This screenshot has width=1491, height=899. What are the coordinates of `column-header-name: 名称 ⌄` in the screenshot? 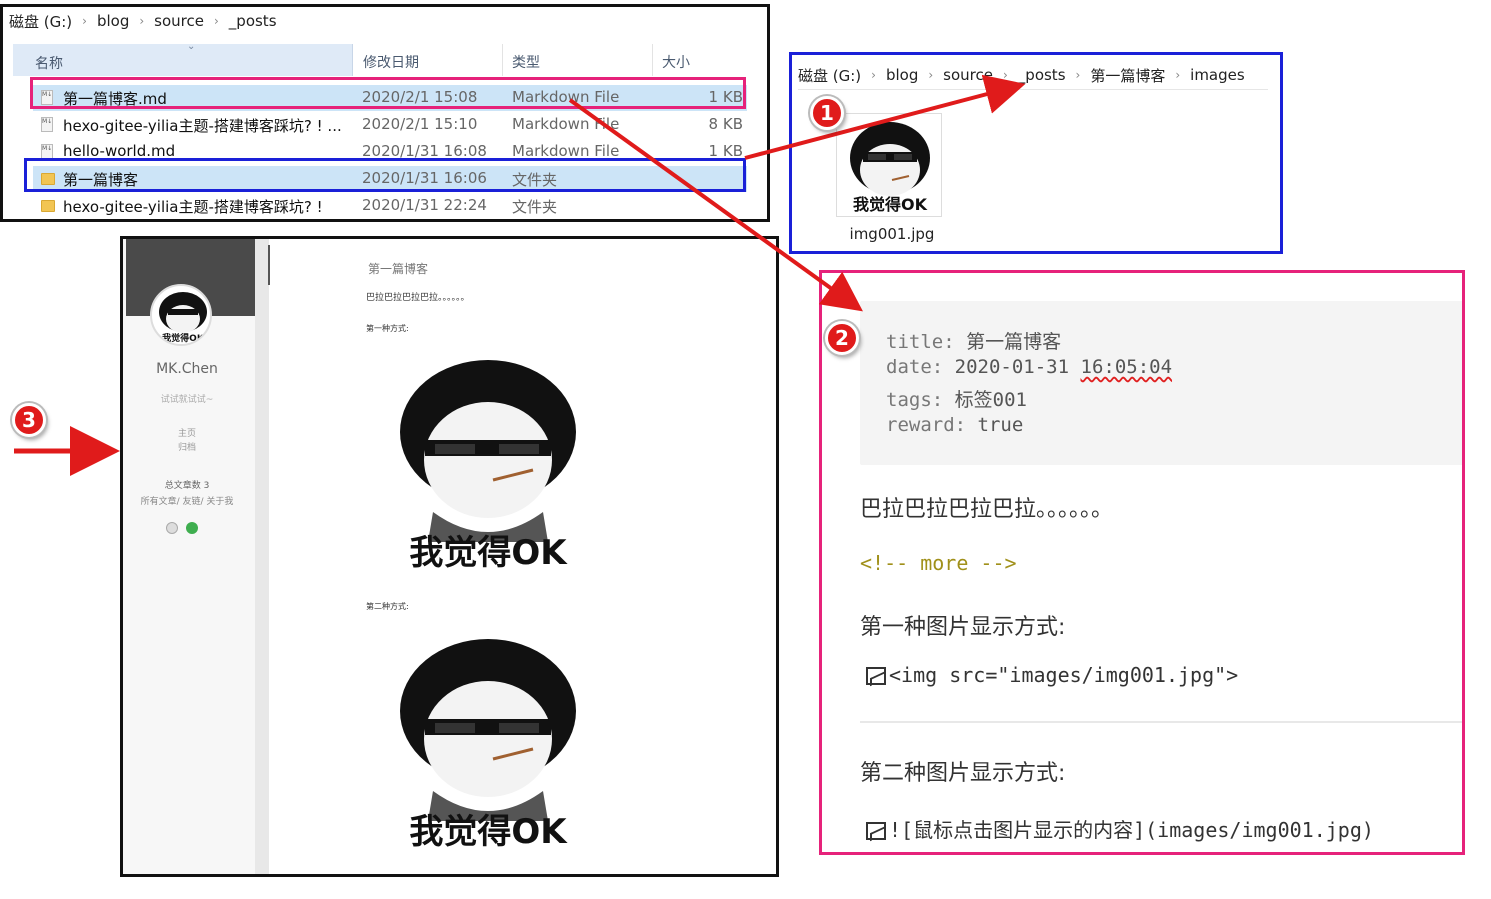 It's located at (183, 60).